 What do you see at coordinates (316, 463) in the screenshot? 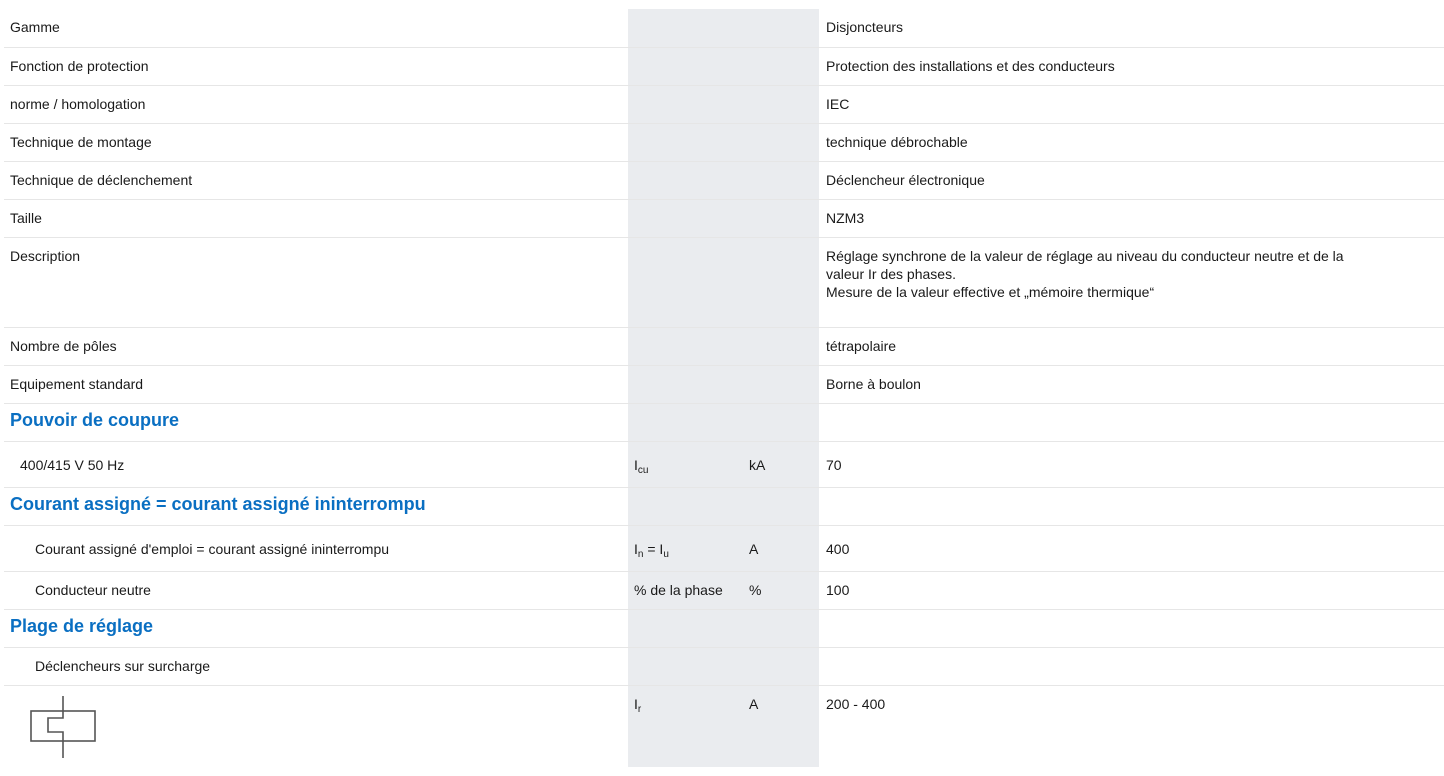
I see `row-label: 400/415 V 50 Hz` at bounding box center [316, 463].